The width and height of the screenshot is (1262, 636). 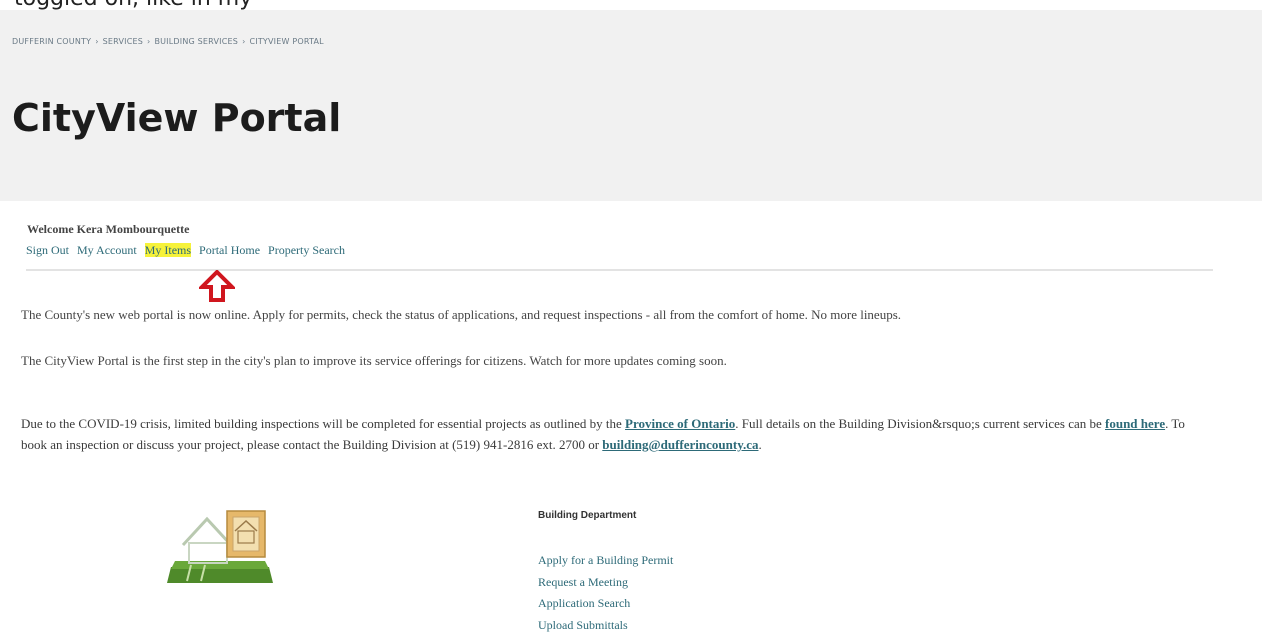 I want to click on my-account-link: My Account, so click(x=107, y=250).